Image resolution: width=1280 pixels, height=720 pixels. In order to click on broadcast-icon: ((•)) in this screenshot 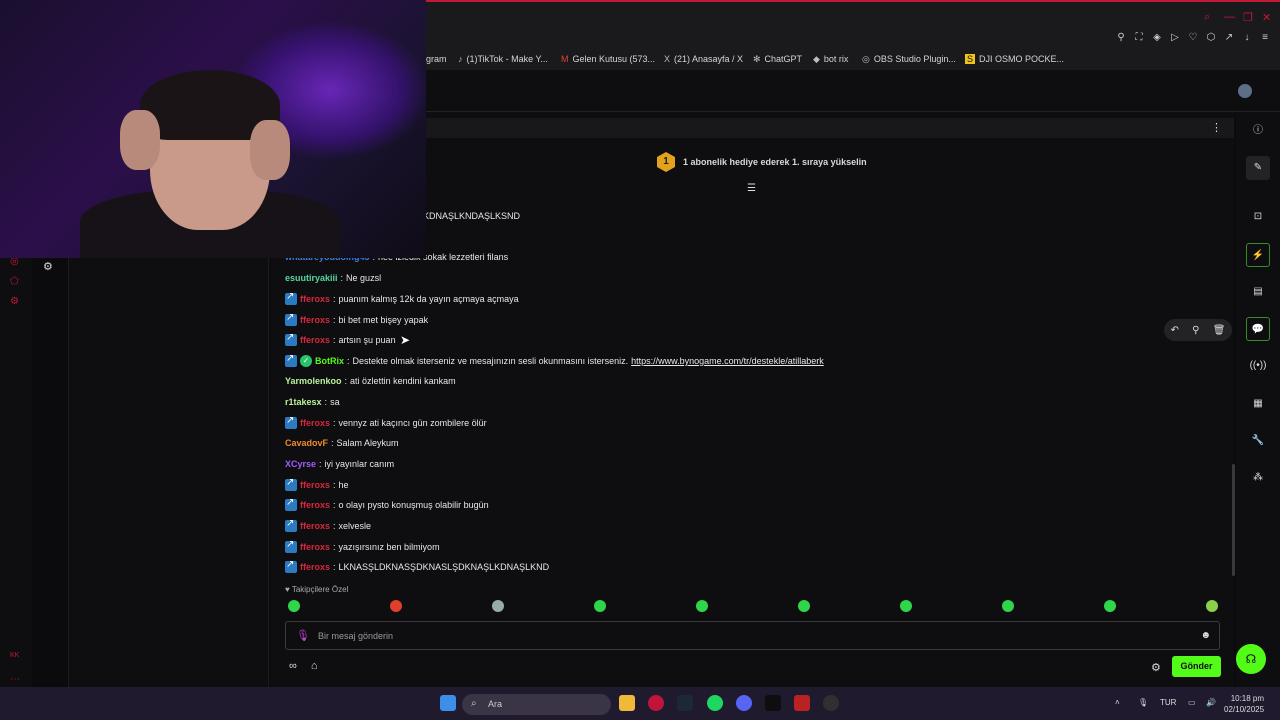, I will do `click(1258, 366)`.